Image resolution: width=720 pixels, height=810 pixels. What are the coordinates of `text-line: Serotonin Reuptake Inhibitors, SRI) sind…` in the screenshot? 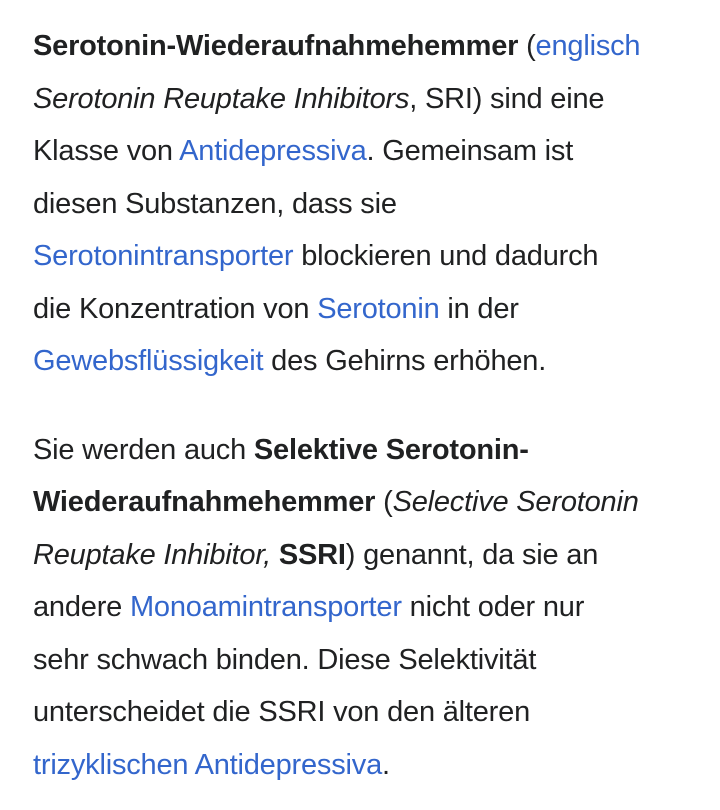 It's located at (373, 99).